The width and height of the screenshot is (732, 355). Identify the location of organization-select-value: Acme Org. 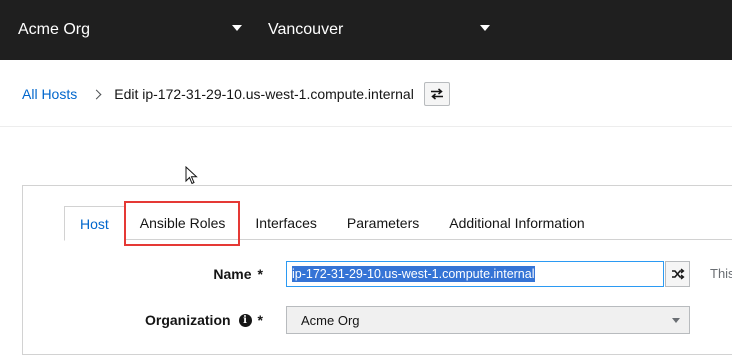
(330, 320).